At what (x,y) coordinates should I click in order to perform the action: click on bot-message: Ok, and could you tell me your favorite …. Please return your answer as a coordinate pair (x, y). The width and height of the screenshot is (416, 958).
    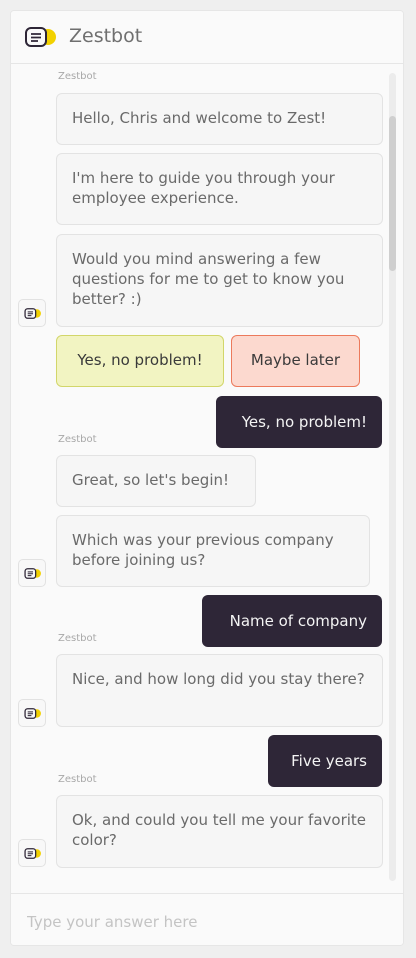
    Looking at the image, I should click on (219, 831).